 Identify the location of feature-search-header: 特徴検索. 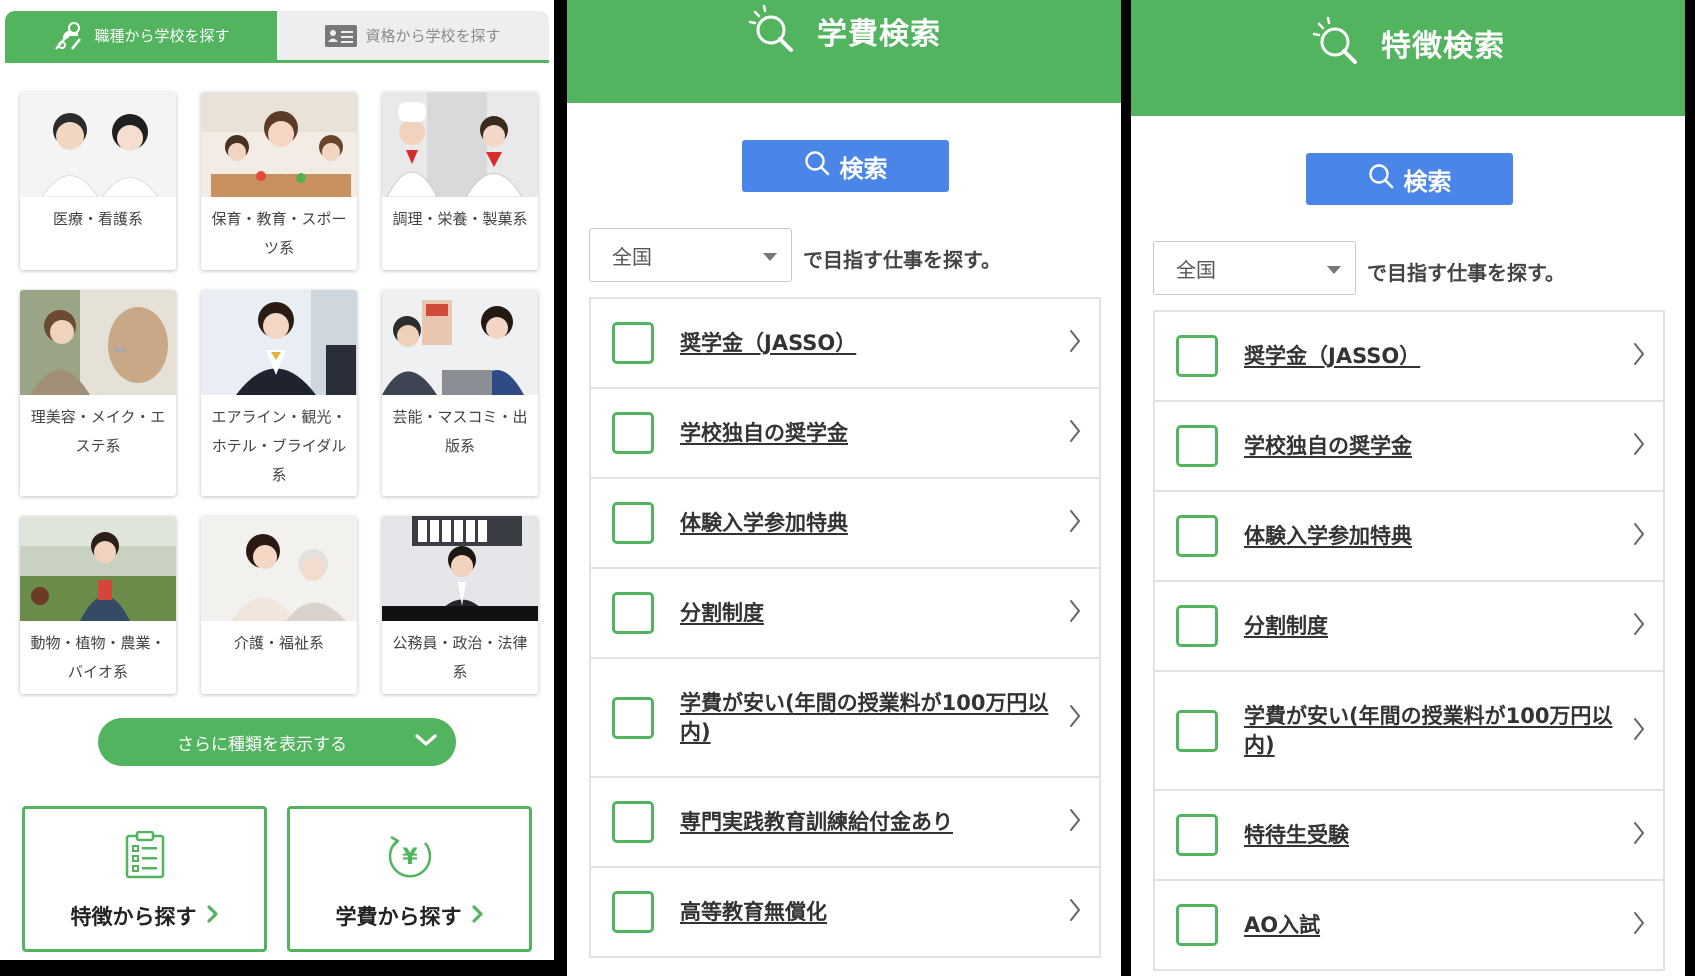
(1408, 58).